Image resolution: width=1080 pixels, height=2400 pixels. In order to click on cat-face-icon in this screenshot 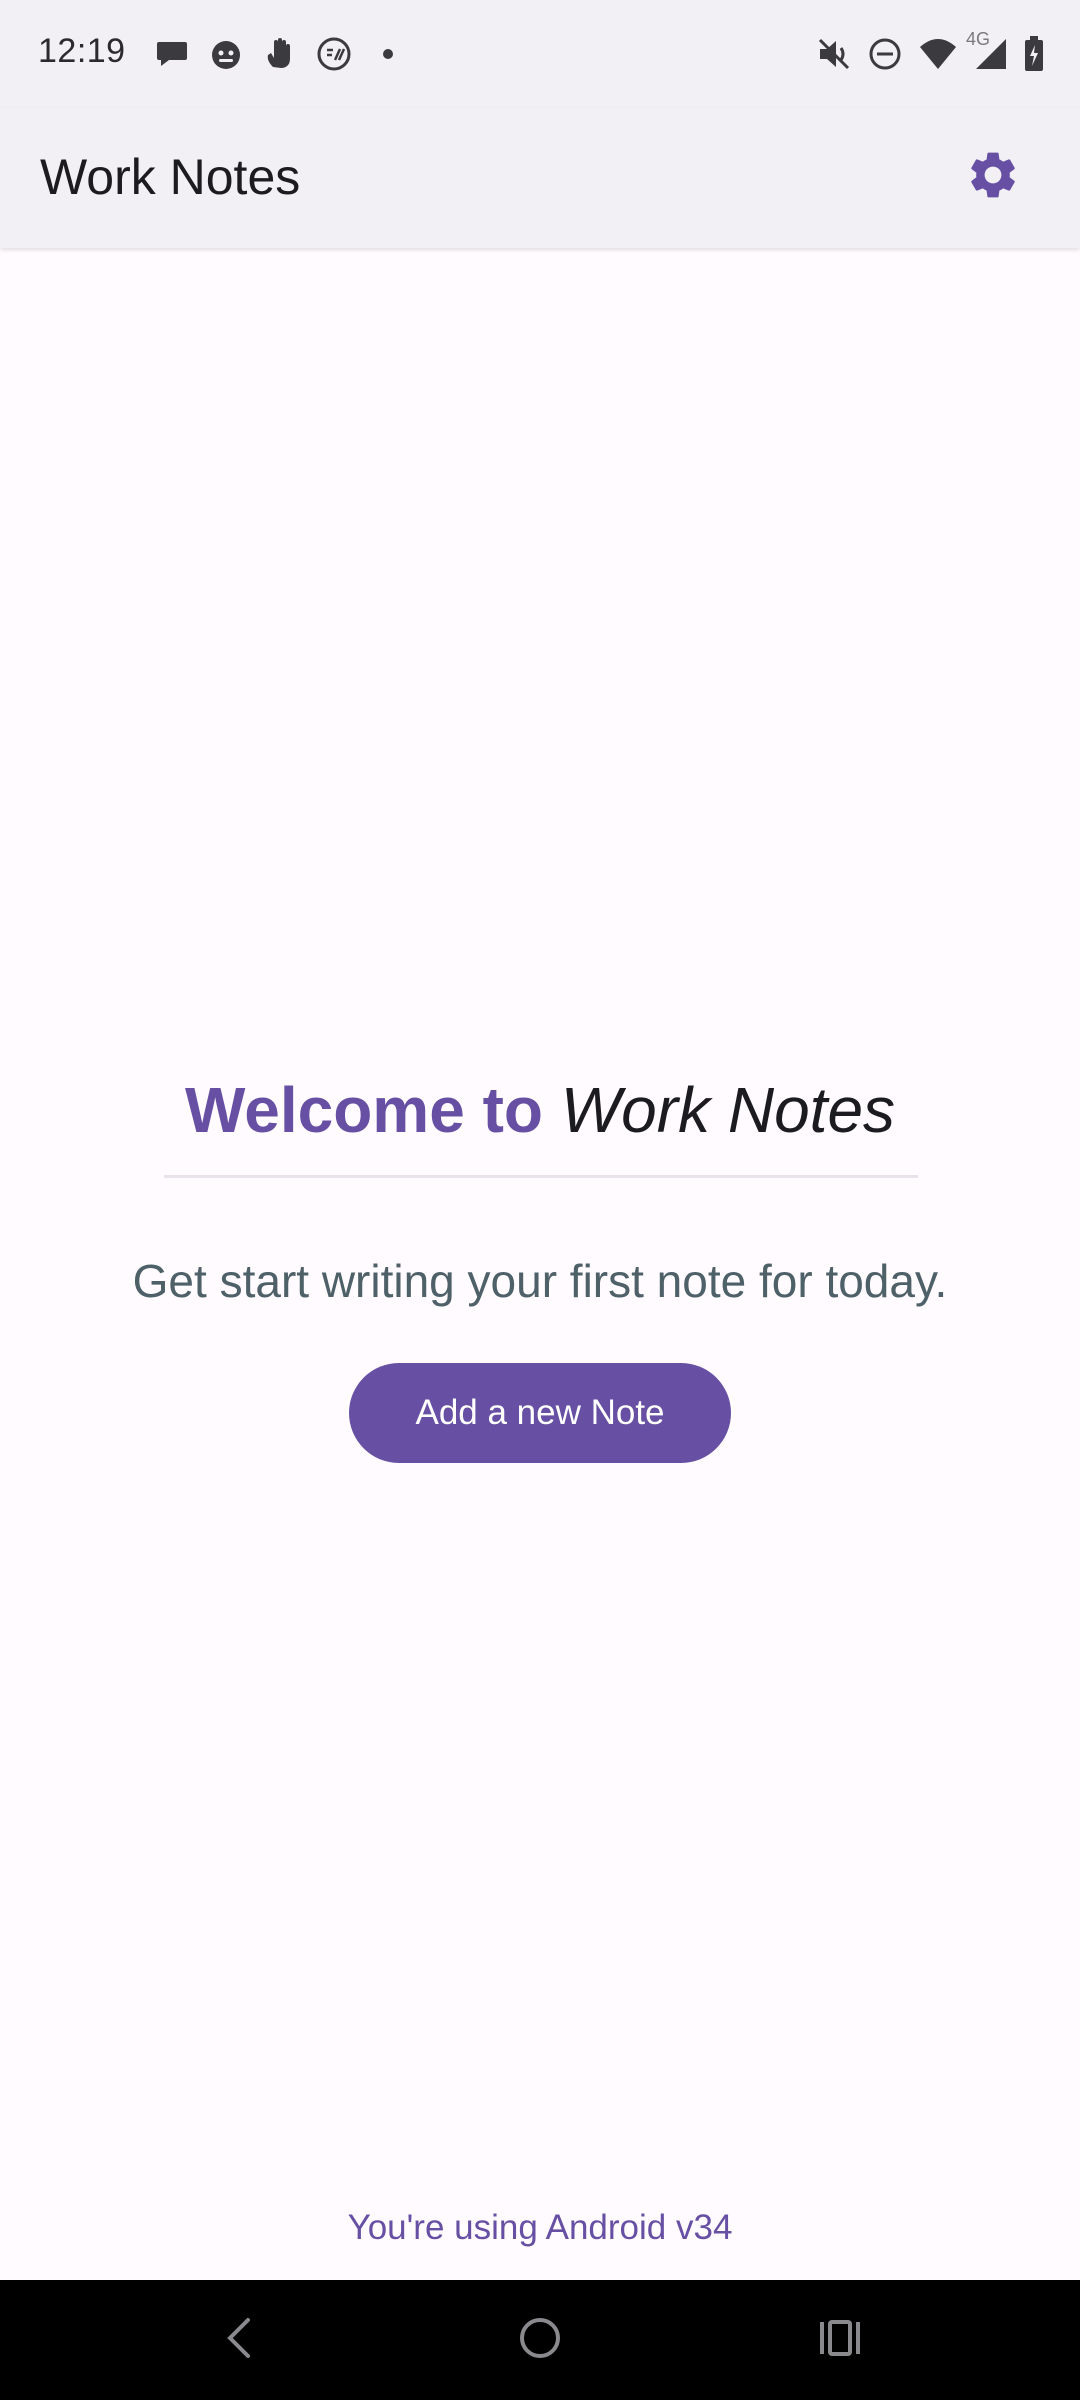, I will do `click(226, 54)`.